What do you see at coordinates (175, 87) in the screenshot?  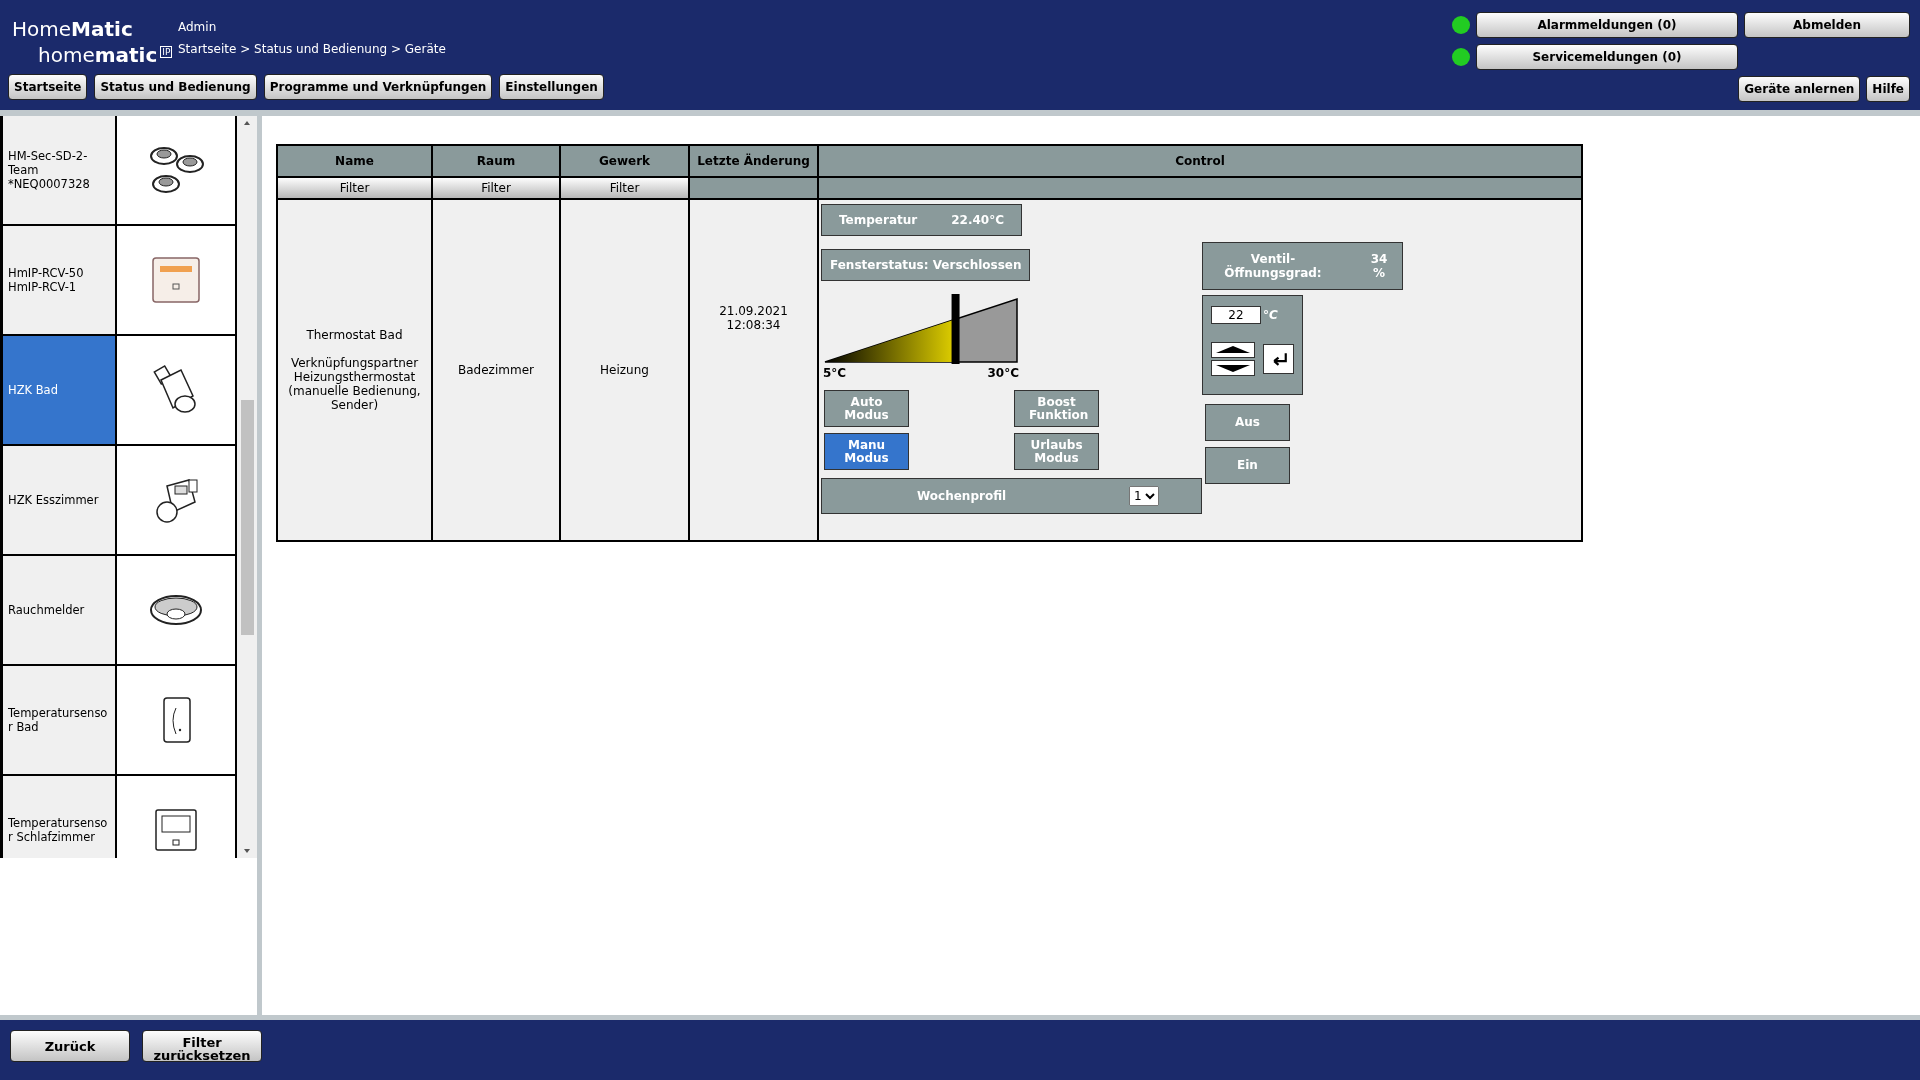 I see `nav-button: Status und Bedienung` at bounding box center [175, 87].